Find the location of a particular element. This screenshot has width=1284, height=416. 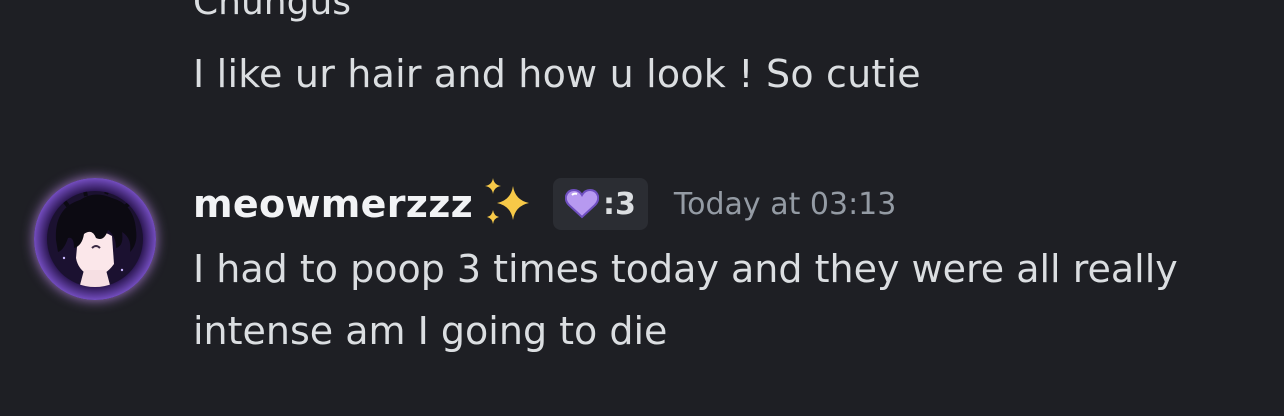

guild-tag-badge: :3 is located at coordinates (600, 204).